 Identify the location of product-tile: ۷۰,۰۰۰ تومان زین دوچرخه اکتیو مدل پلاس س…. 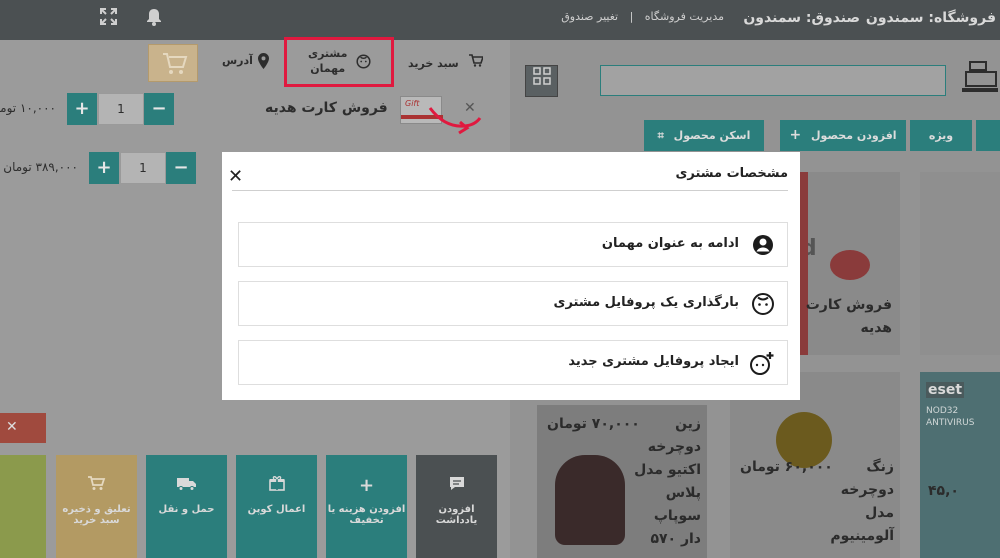
(622, 481).